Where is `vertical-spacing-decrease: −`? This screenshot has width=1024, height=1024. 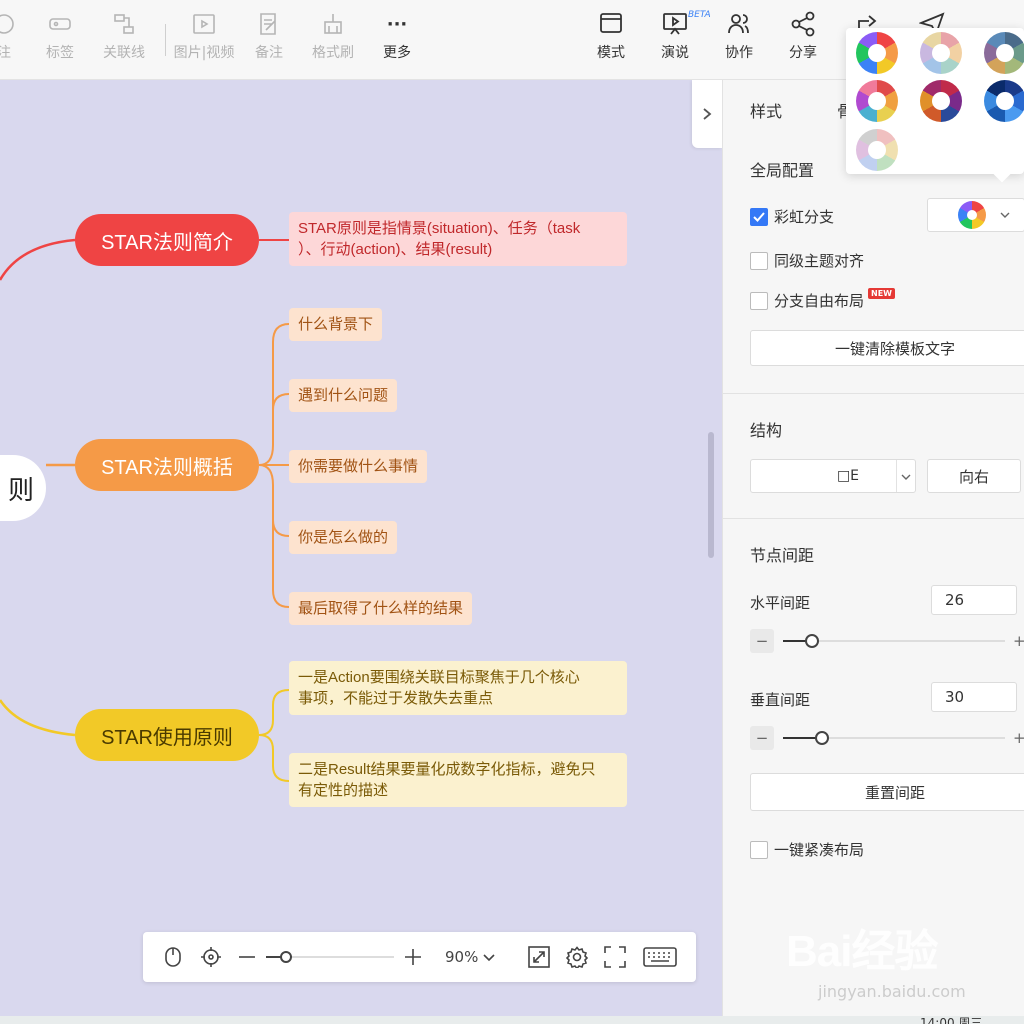
vertical-spacing-decrease: − is located at coordinates (762, 738).